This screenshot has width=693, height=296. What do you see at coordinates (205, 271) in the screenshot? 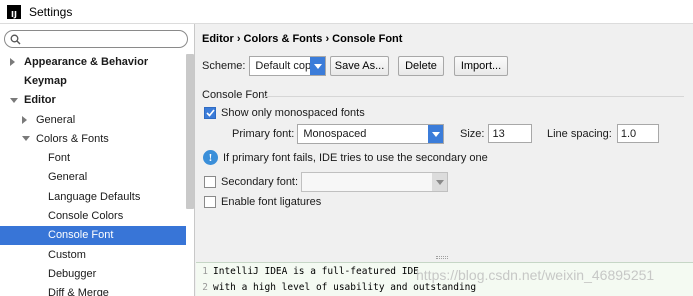
I see `line-number: 1` at bounding box center [205, 271].